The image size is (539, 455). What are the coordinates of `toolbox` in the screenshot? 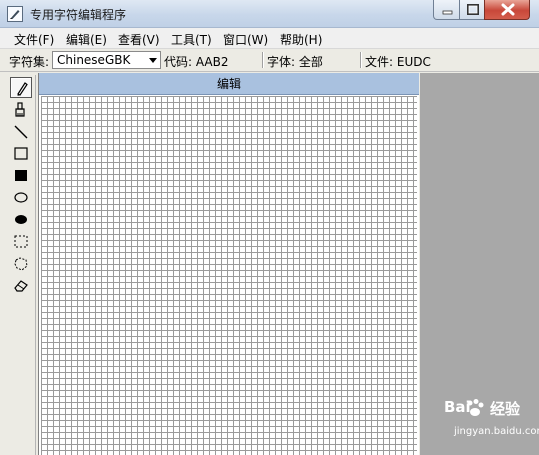 It's located at (22, 265).